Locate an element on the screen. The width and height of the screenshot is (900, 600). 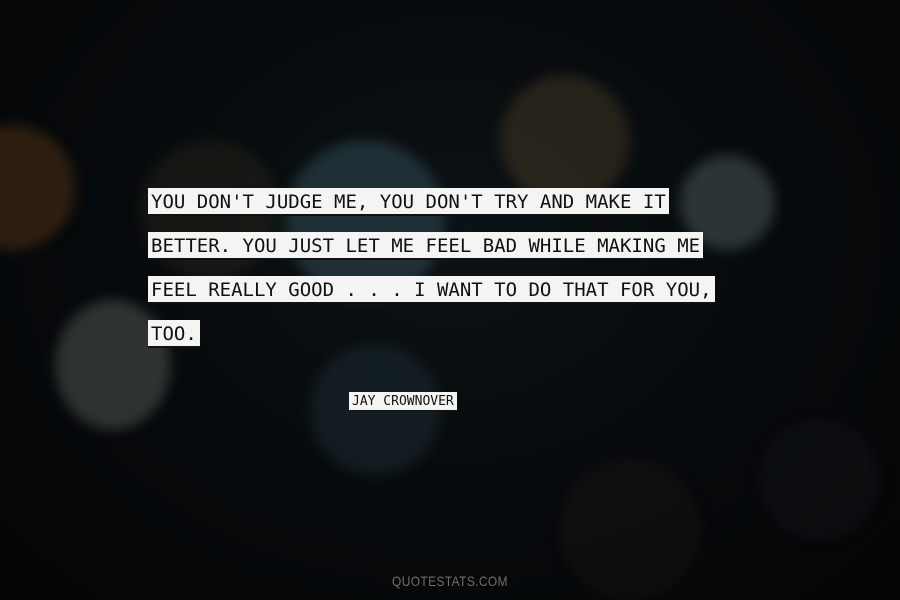
quote-line-text: TOO. is located at coordinates (174, 334).